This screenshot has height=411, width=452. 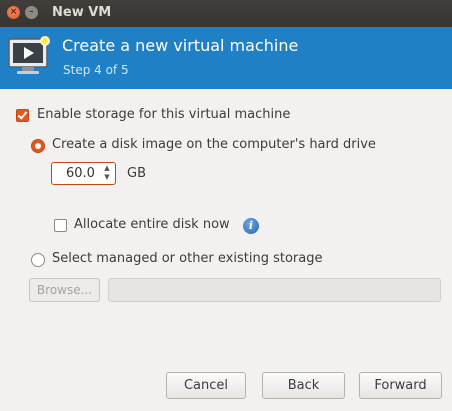 I want to click on select-existing-storage-radio, so click(x=38, y=260).